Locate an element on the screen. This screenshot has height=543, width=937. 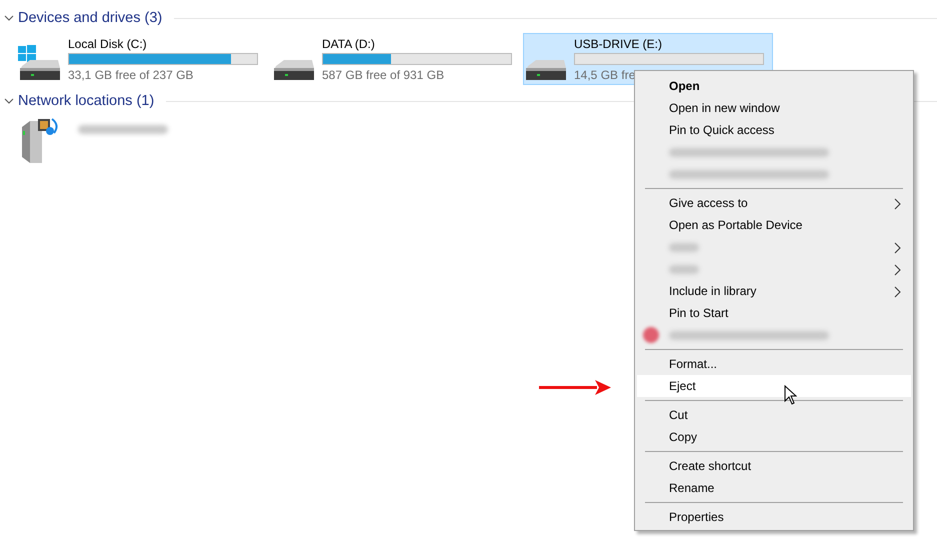
system-drive-icon is located at coordinates (40, 63).